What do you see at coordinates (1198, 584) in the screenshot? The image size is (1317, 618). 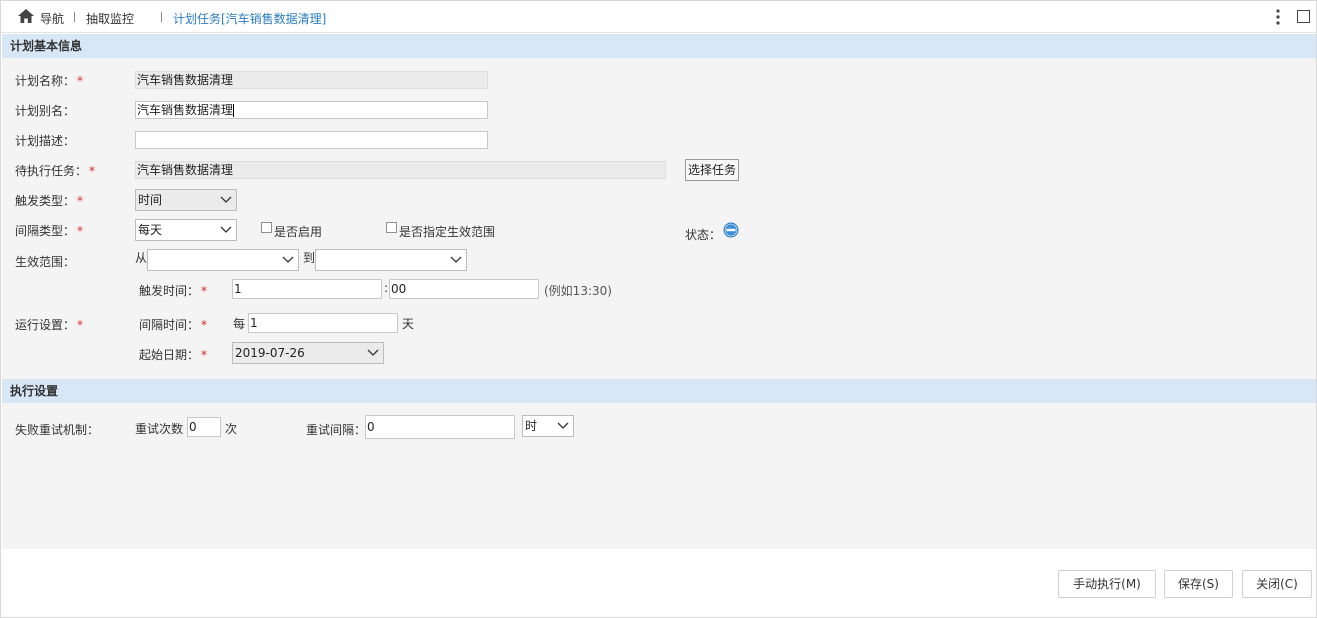 I see `save-button: 保存(S)` at bounding box center [1198, 584].